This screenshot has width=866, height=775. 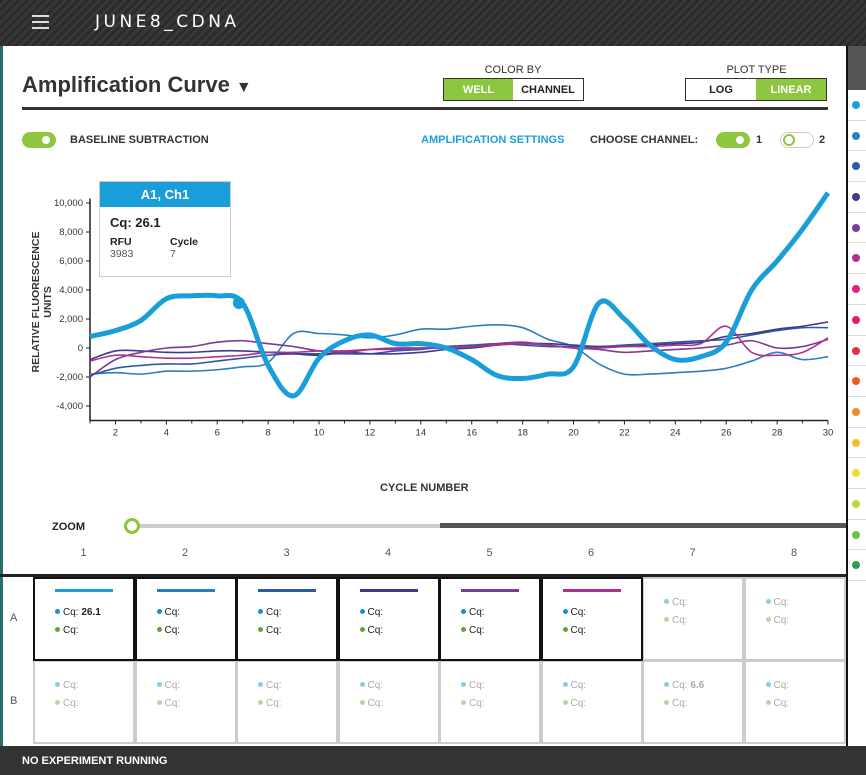 What do you see at coordinates (388, 553) in the screenshot?
I see `column-header: 4` at bounding box center [388, 553].